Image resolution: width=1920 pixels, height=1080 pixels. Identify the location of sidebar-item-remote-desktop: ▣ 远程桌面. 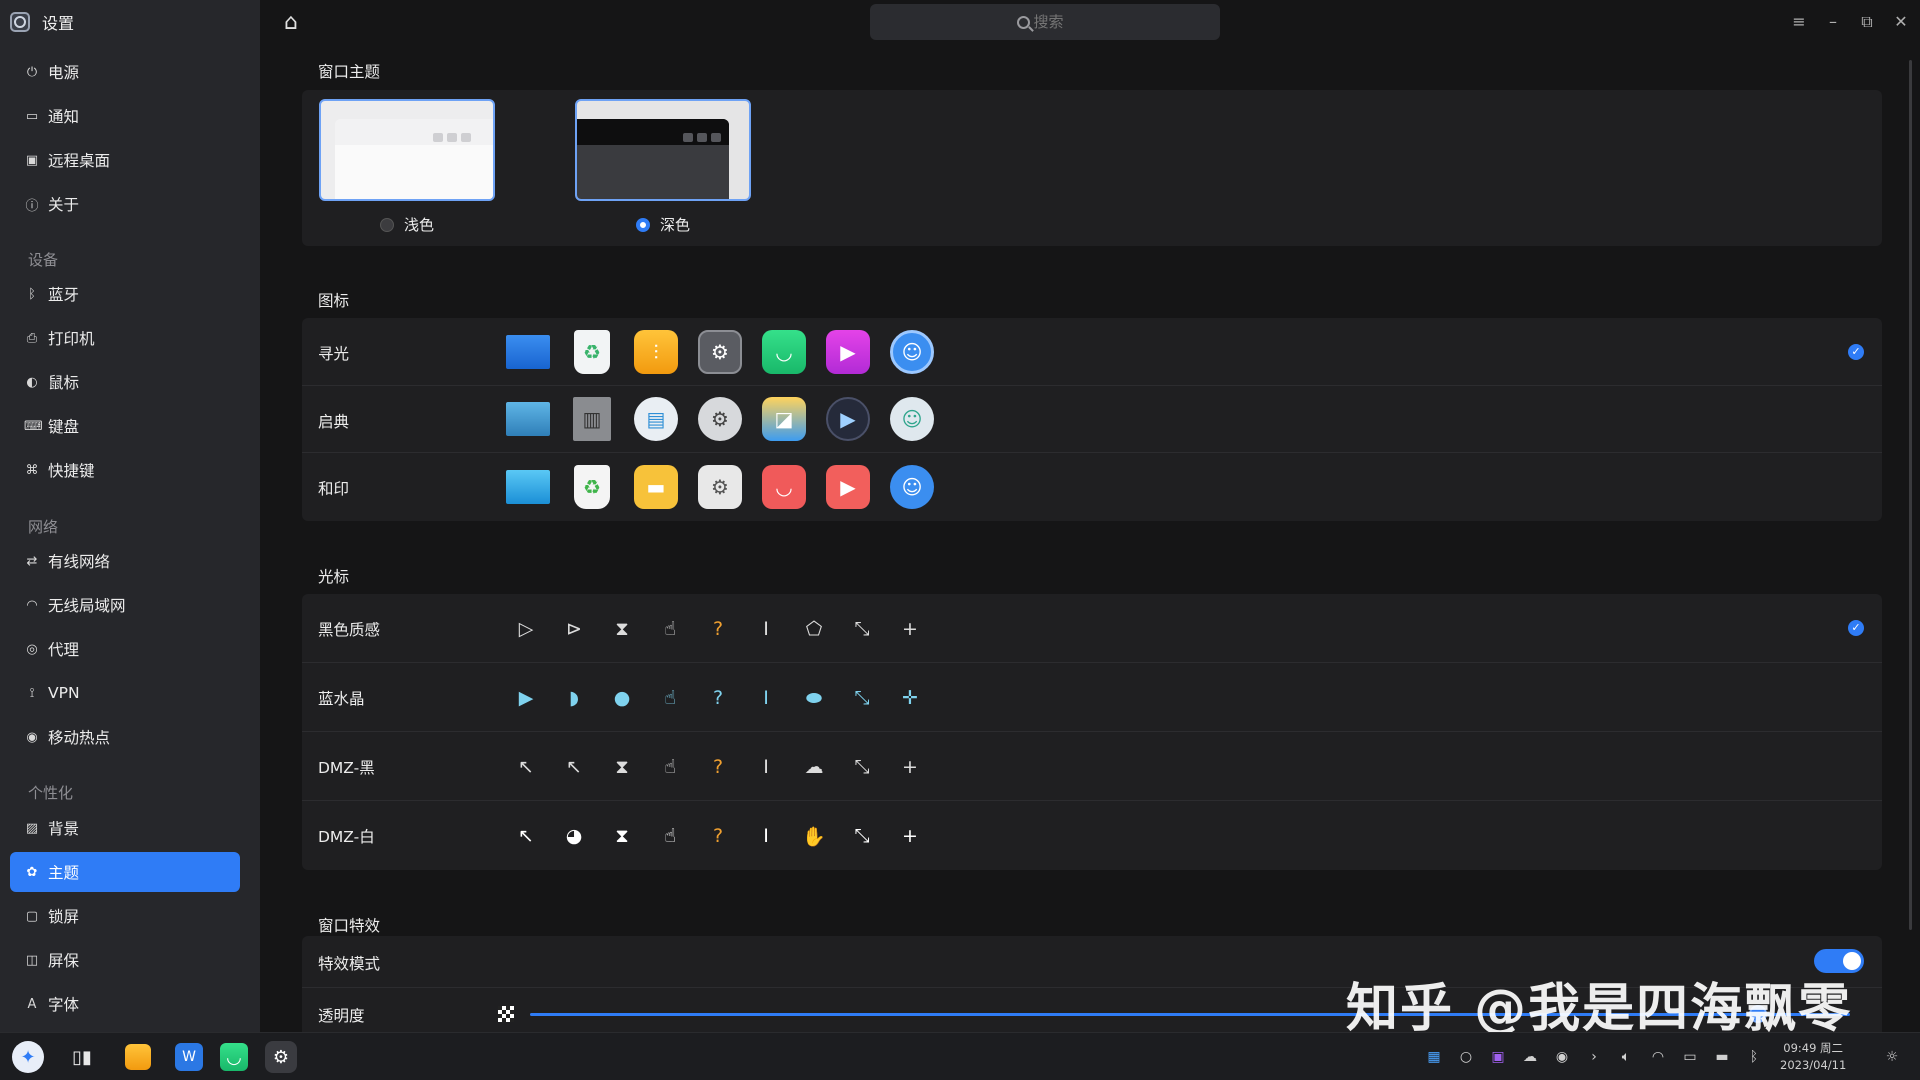
(125, 160).